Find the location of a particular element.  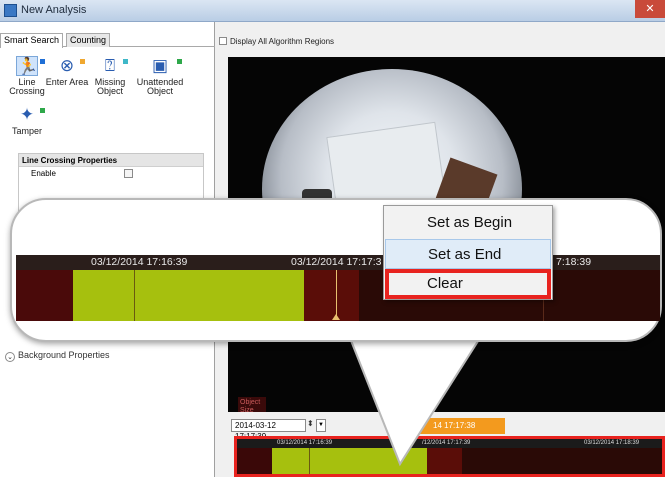

tab-strip: Smart Search Counting is located at coordinates (107, 40).